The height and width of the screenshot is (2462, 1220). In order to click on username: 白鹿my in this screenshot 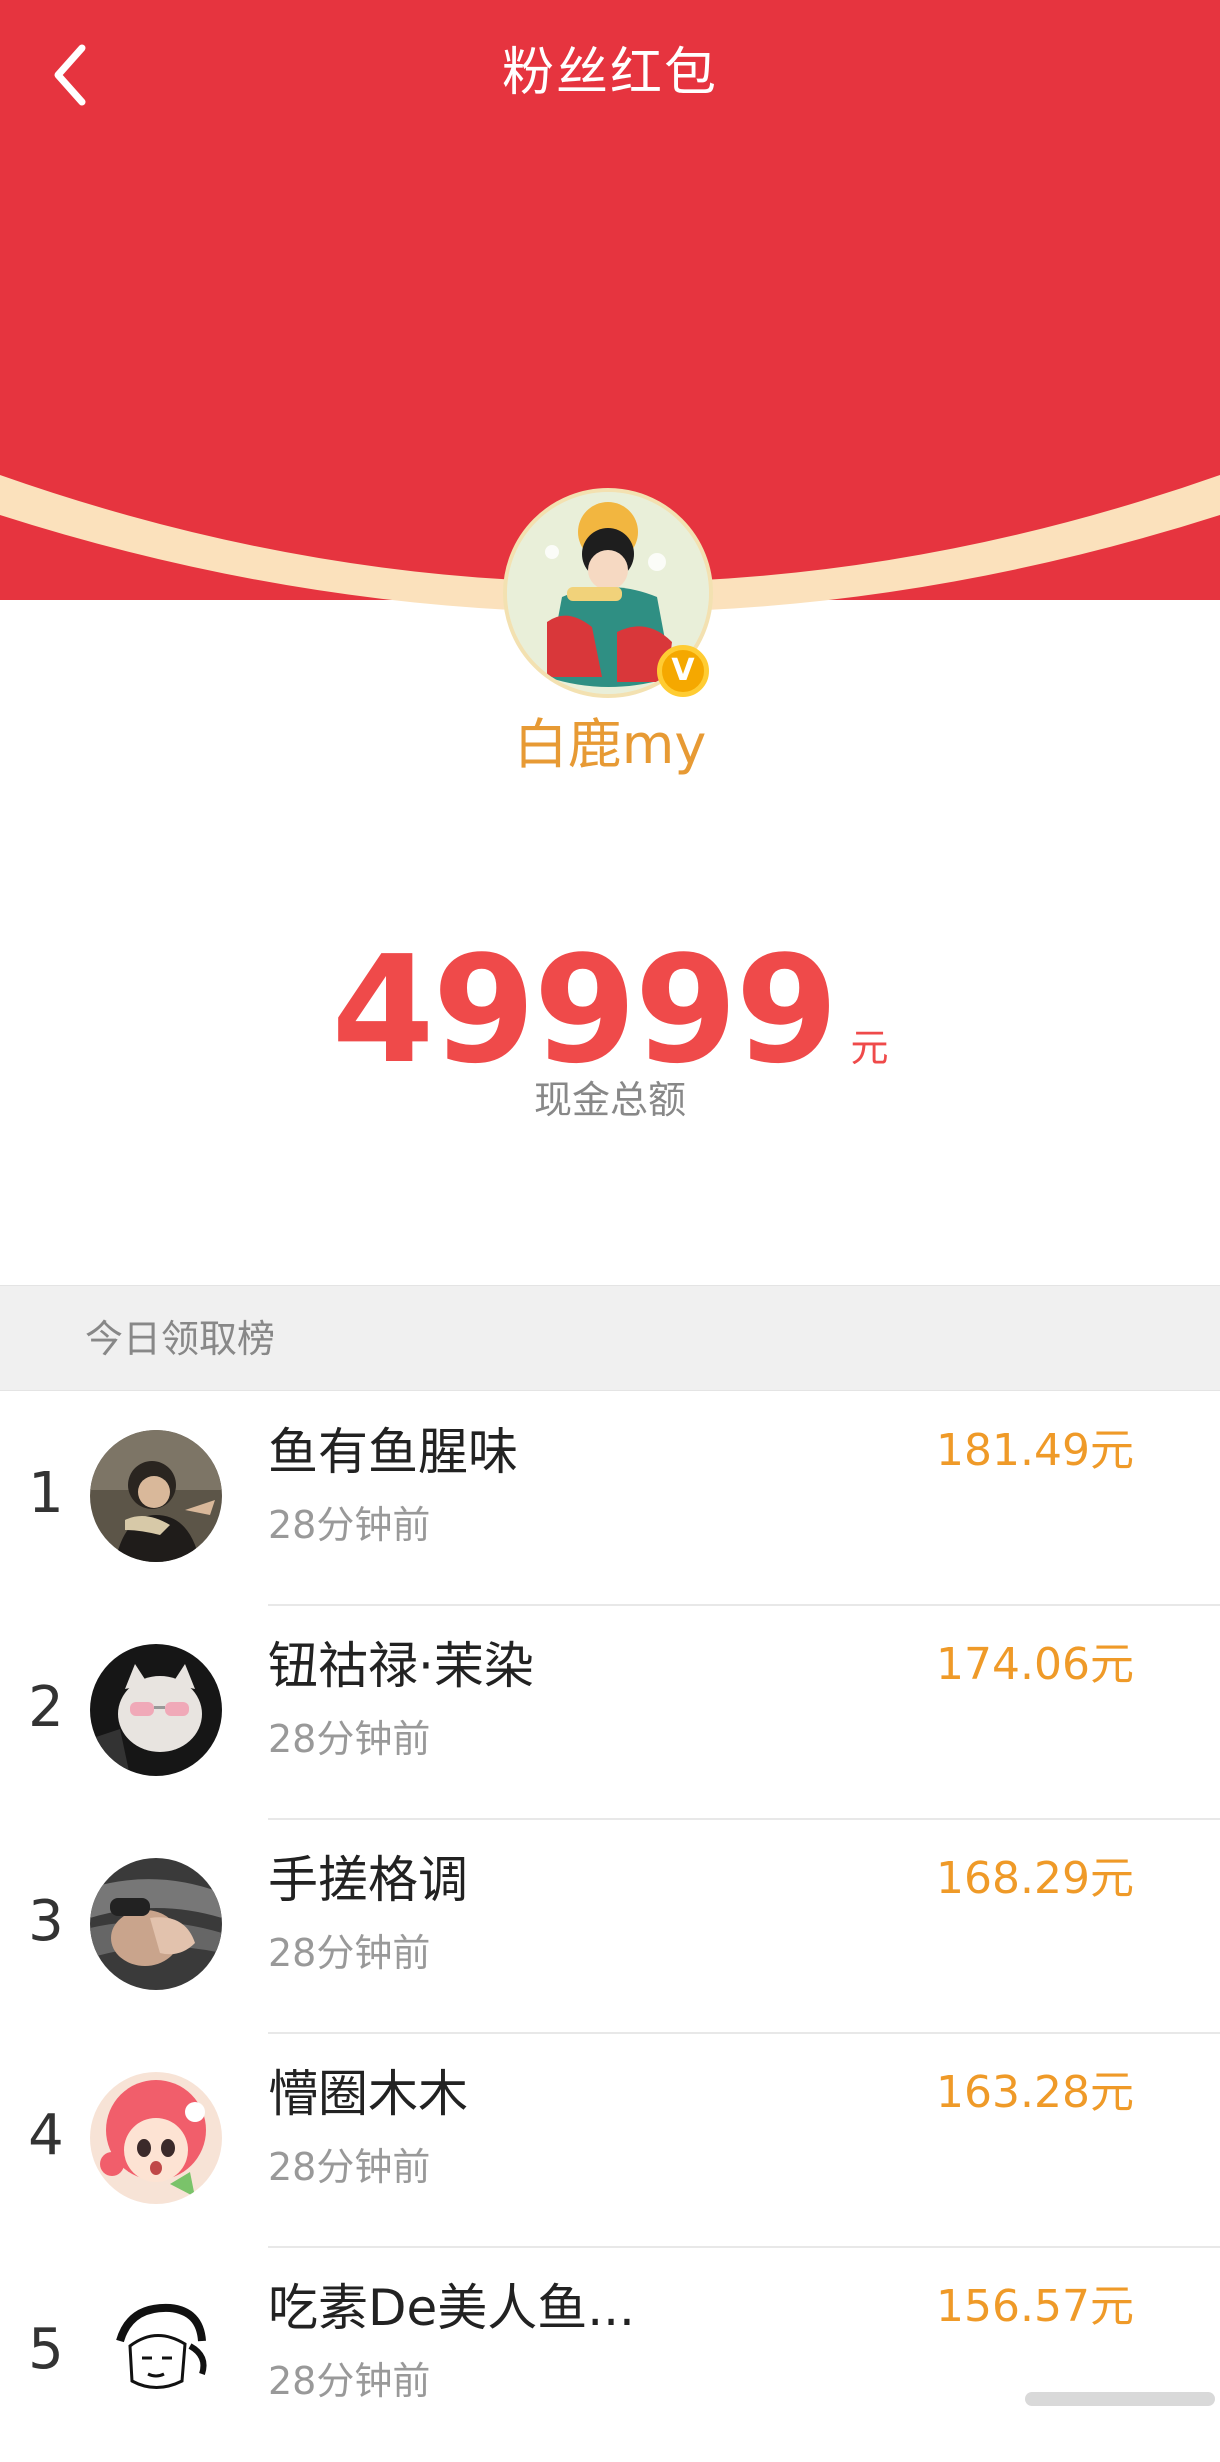, I will do `click(610, 745)`.